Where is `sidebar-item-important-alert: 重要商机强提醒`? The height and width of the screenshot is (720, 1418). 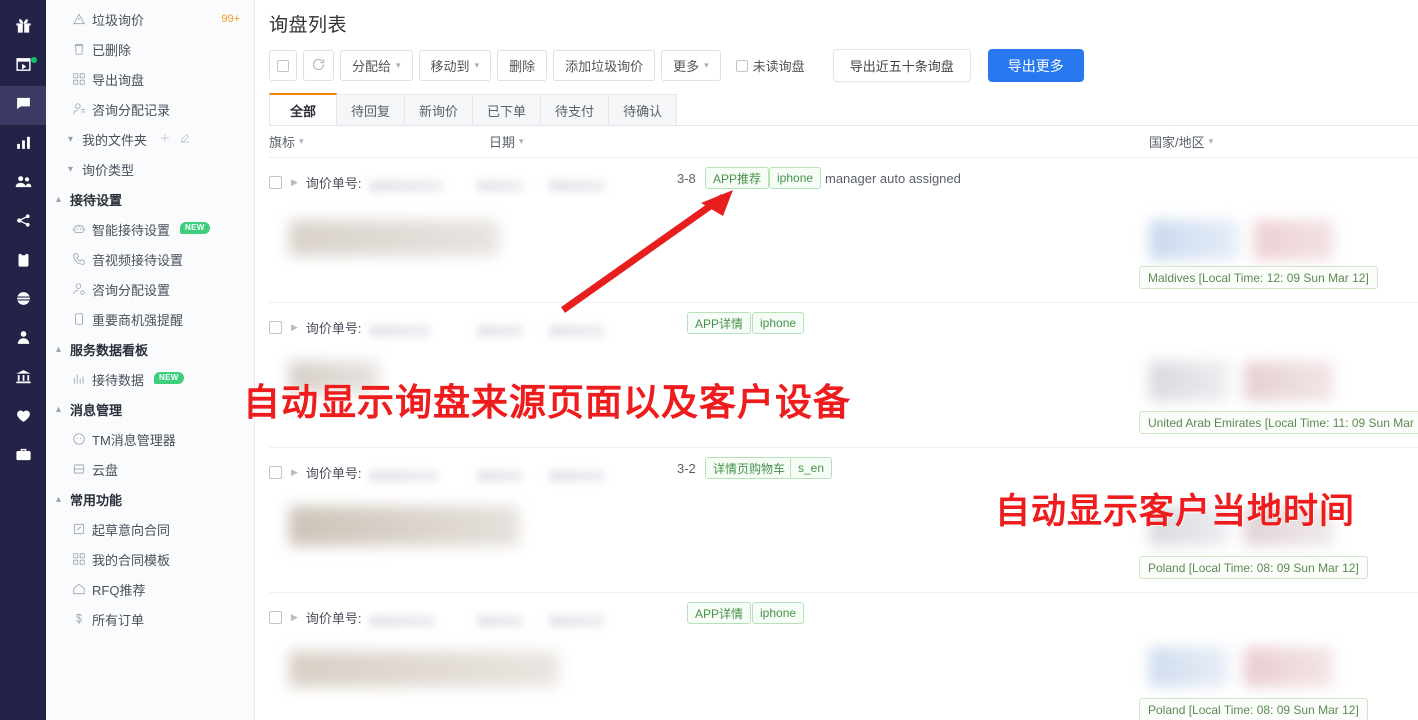 sidebar-item-important-alert: 重要商机强提醒 is located at coordinates (150, 319).